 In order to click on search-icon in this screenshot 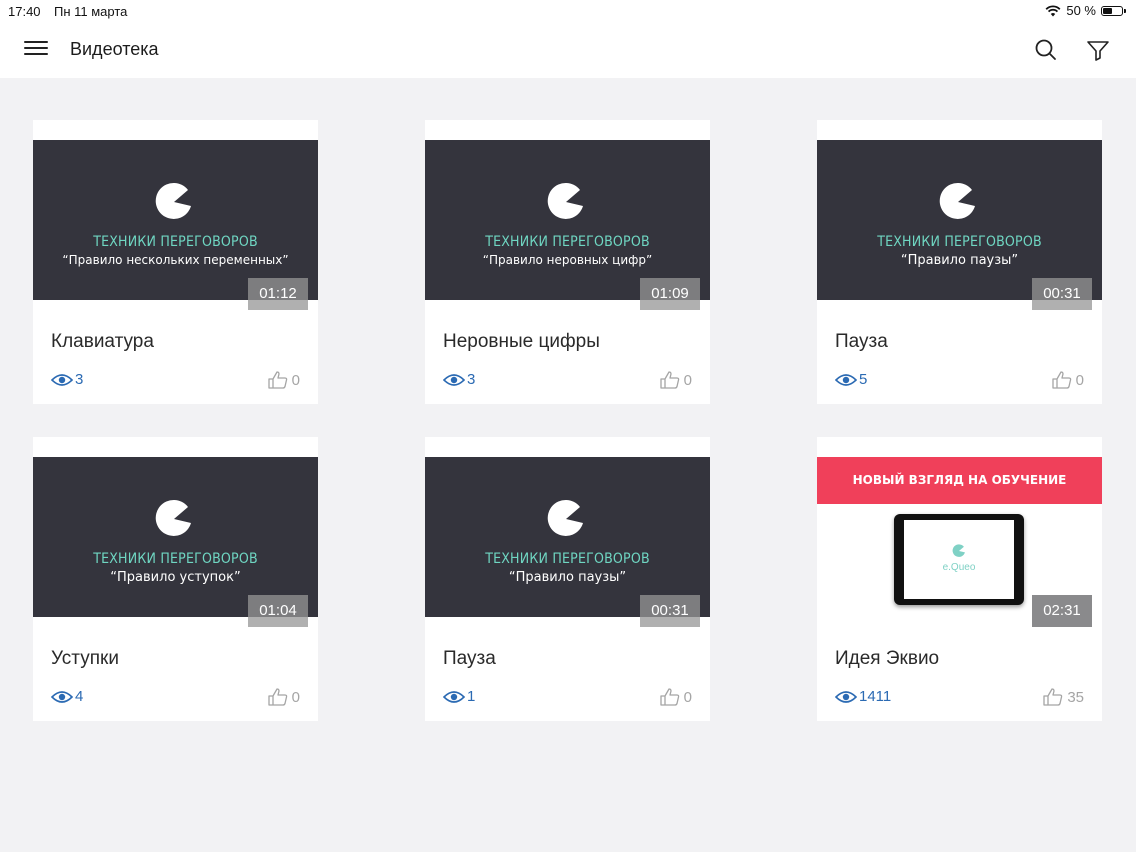, I will do `click(1046, 50)`.